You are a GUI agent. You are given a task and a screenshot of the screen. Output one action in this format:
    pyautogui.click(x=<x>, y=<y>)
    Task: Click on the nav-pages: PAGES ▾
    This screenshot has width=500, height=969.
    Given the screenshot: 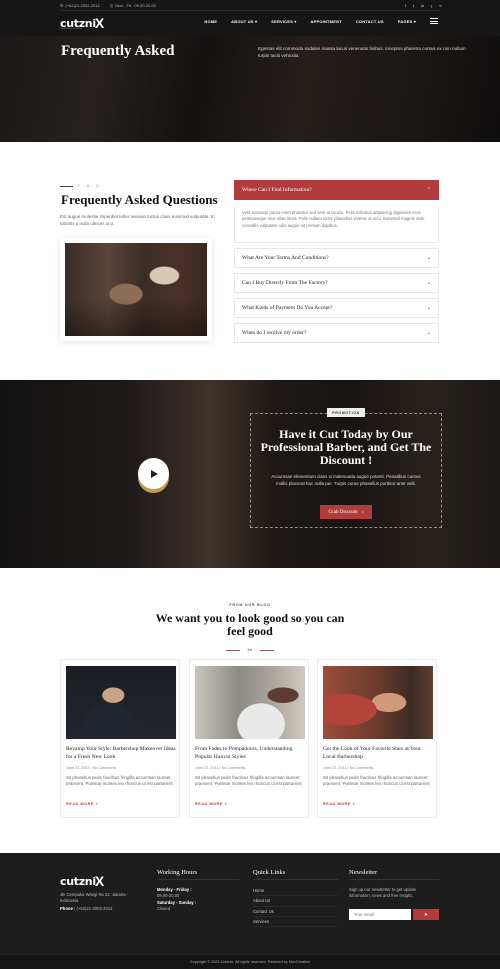 What is the action you would take?
    pyautogui.click(x=407, y=21)
    